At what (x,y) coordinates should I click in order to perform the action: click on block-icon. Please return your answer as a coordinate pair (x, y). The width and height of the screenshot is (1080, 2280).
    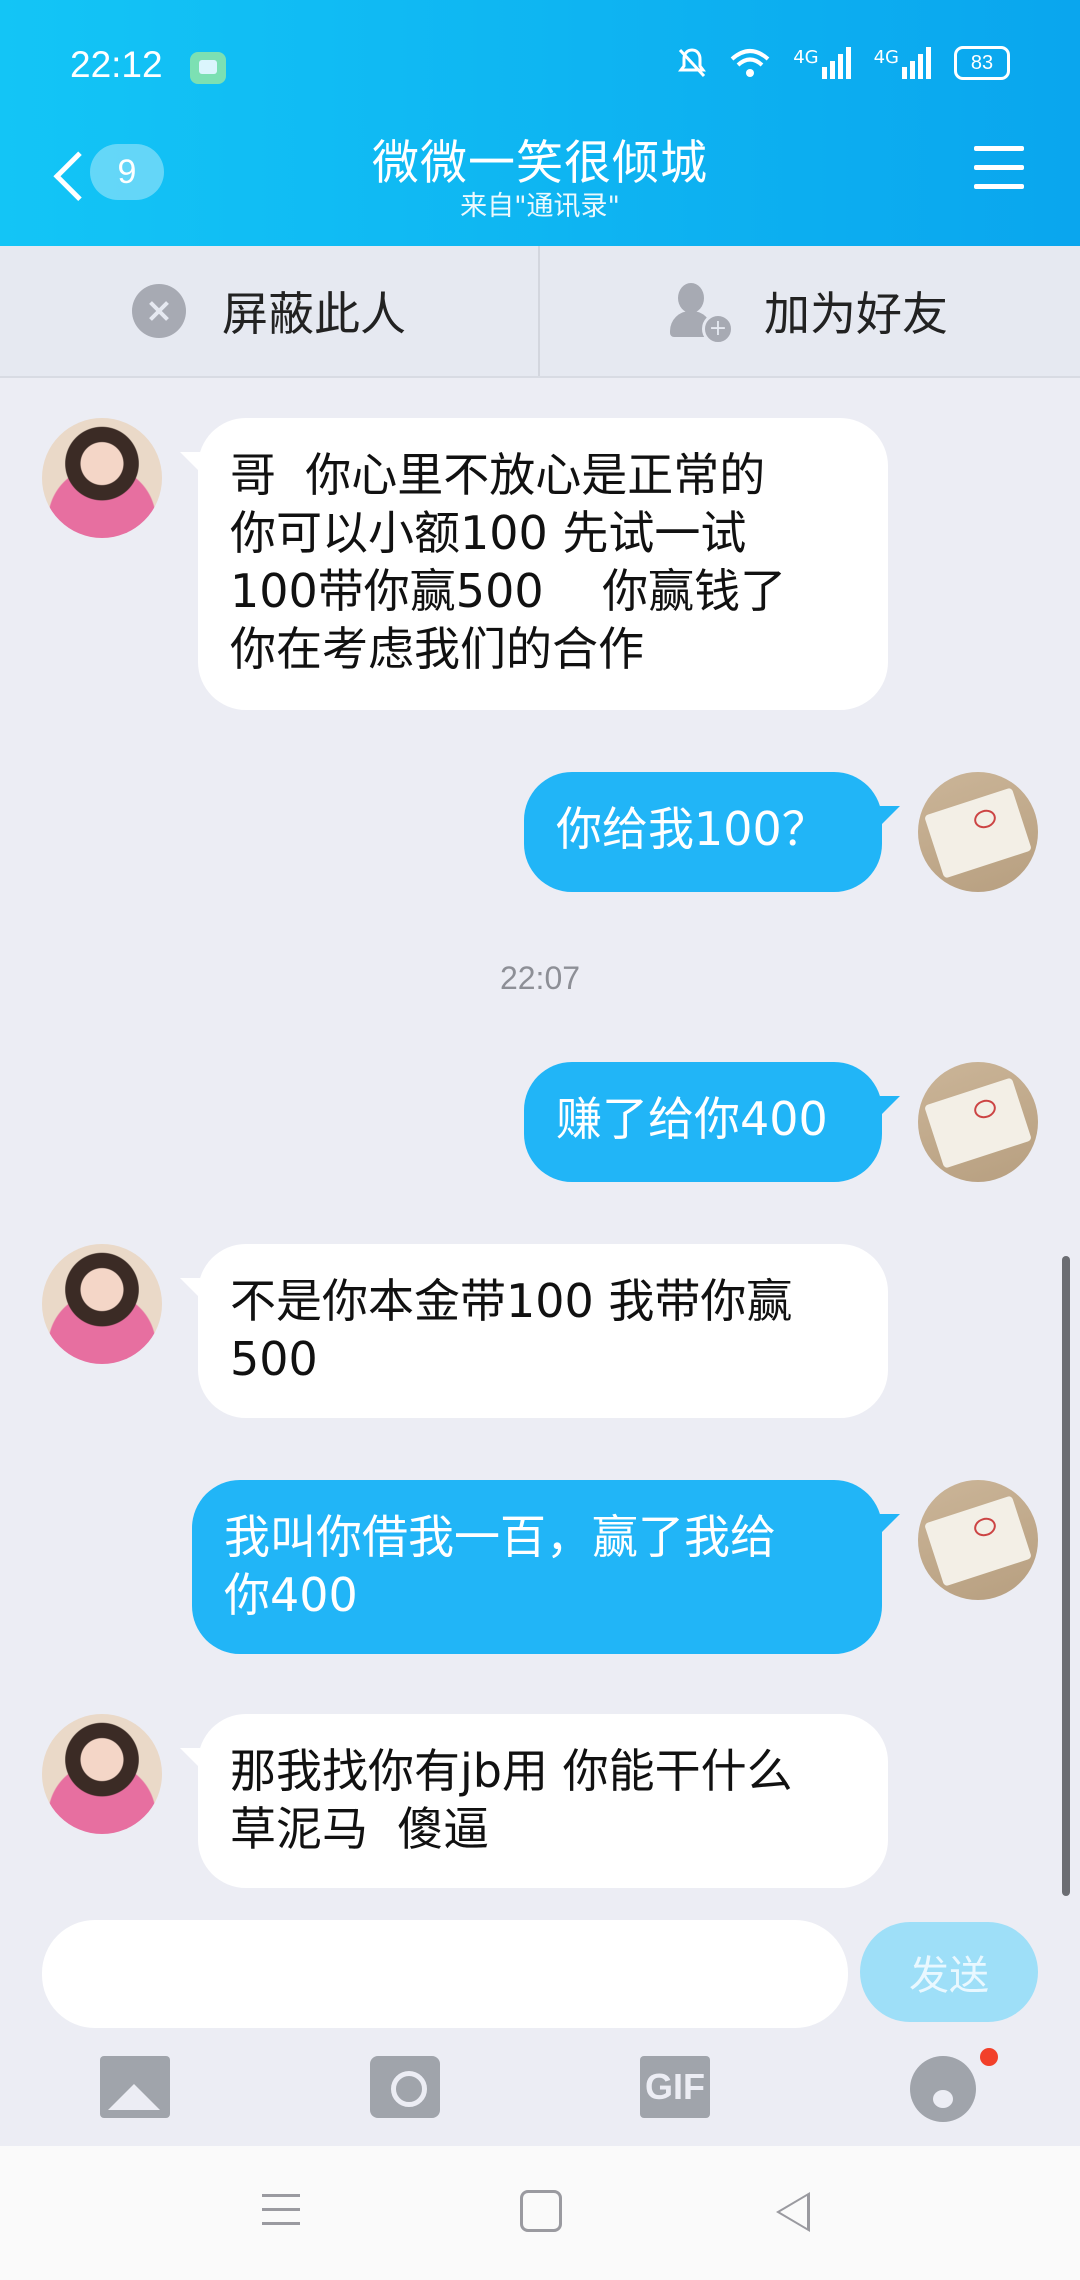
    Looking at the image, I should click on (159, 311).